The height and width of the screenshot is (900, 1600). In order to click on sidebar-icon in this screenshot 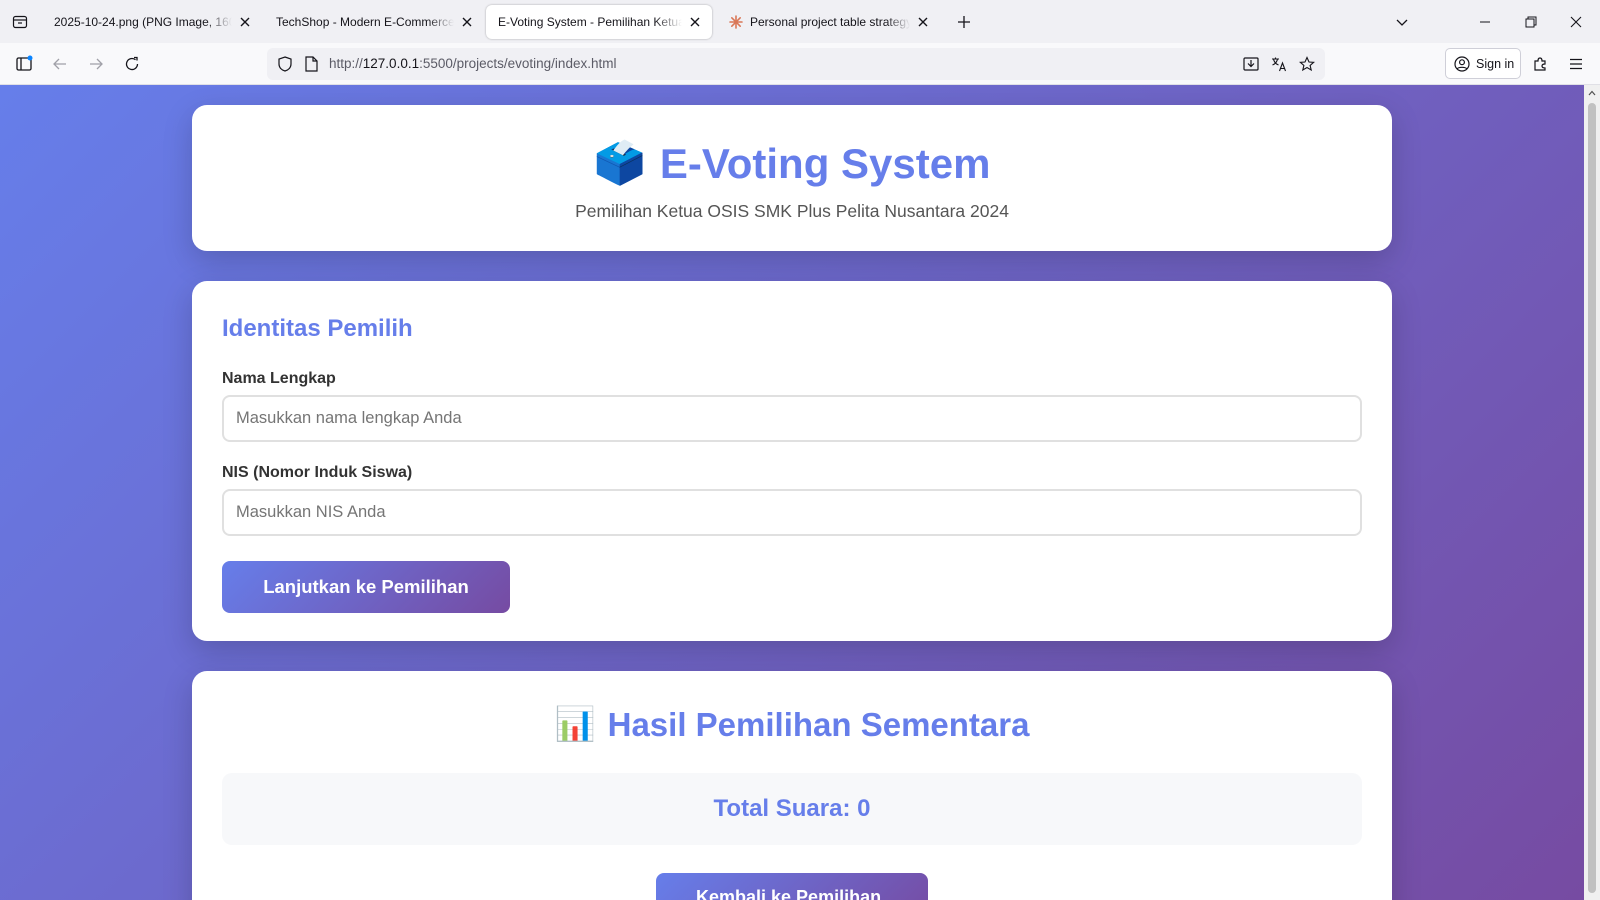, I will do `click(24, 64)`.